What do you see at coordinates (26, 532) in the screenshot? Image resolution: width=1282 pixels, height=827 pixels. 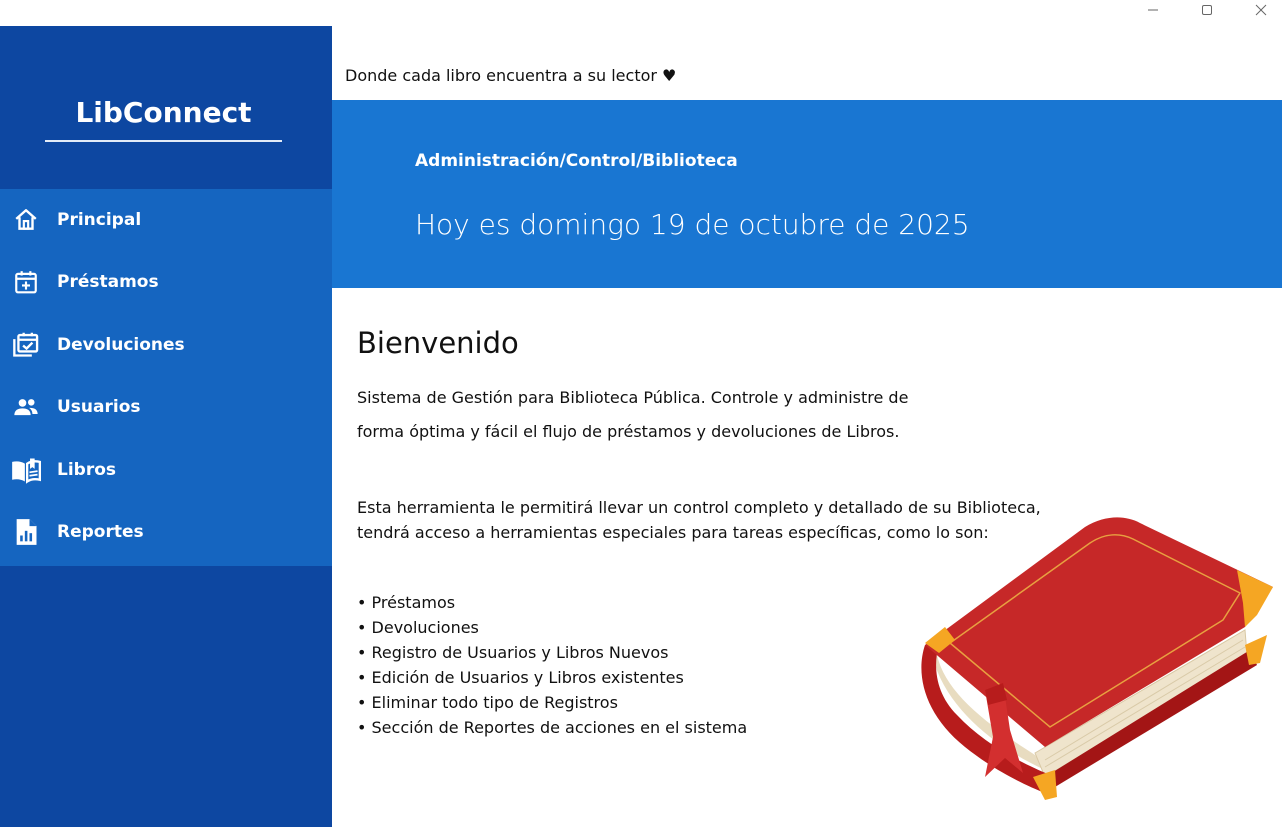 I see `report-icon` at bounding box center [26, 532].